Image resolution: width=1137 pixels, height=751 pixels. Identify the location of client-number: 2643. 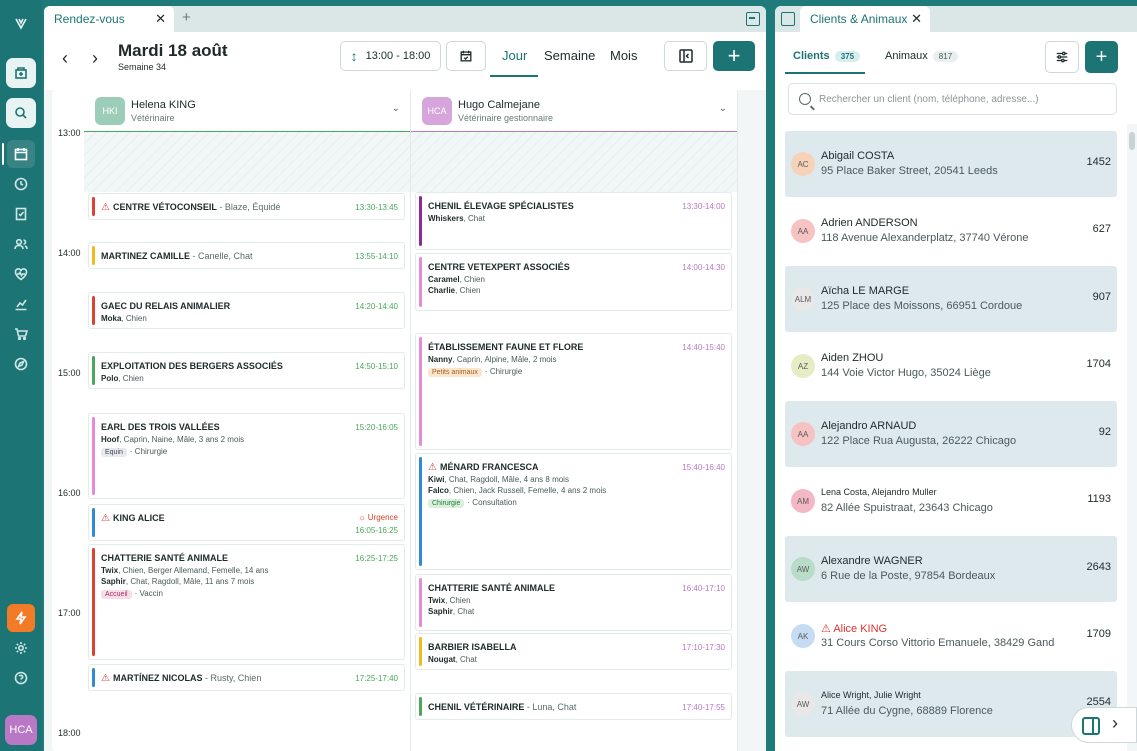
(1098, 567).